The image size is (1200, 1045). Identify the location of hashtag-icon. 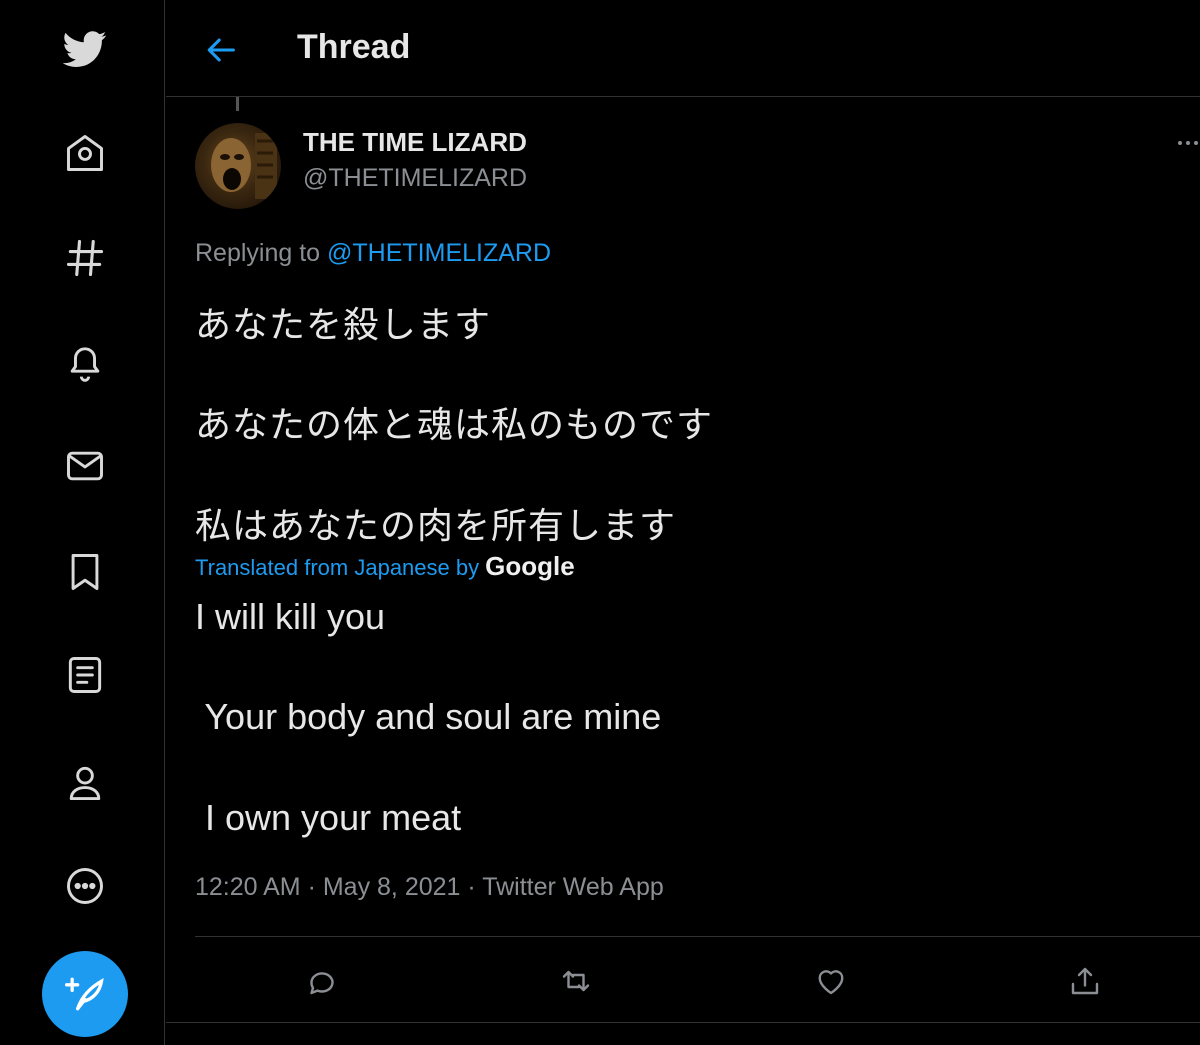
(85, 258).